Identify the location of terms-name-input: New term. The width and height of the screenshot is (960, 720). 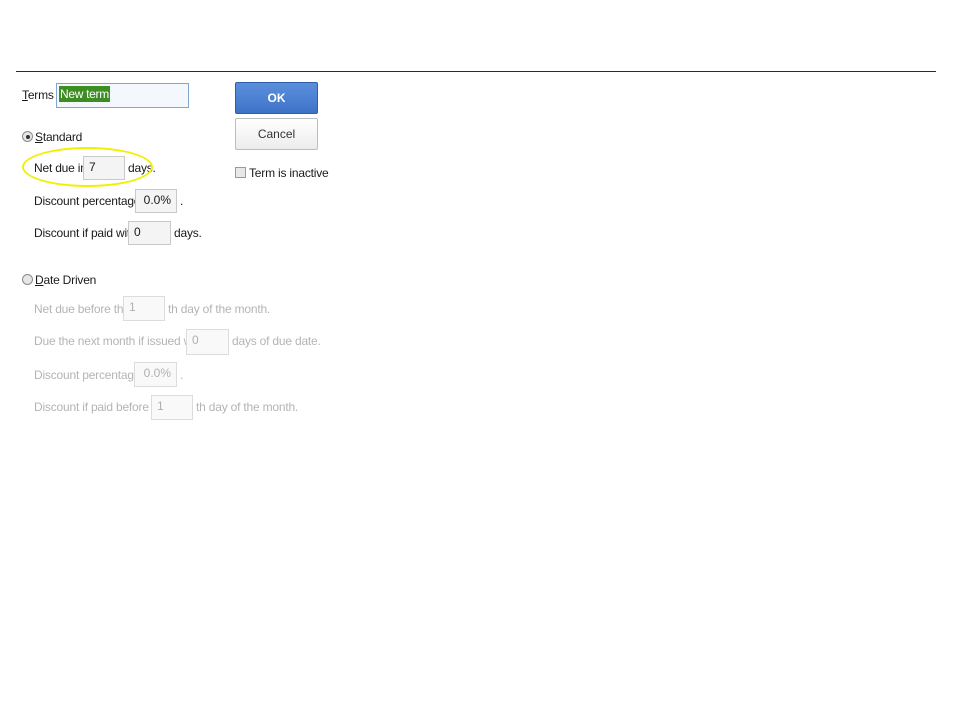
(122, 95).